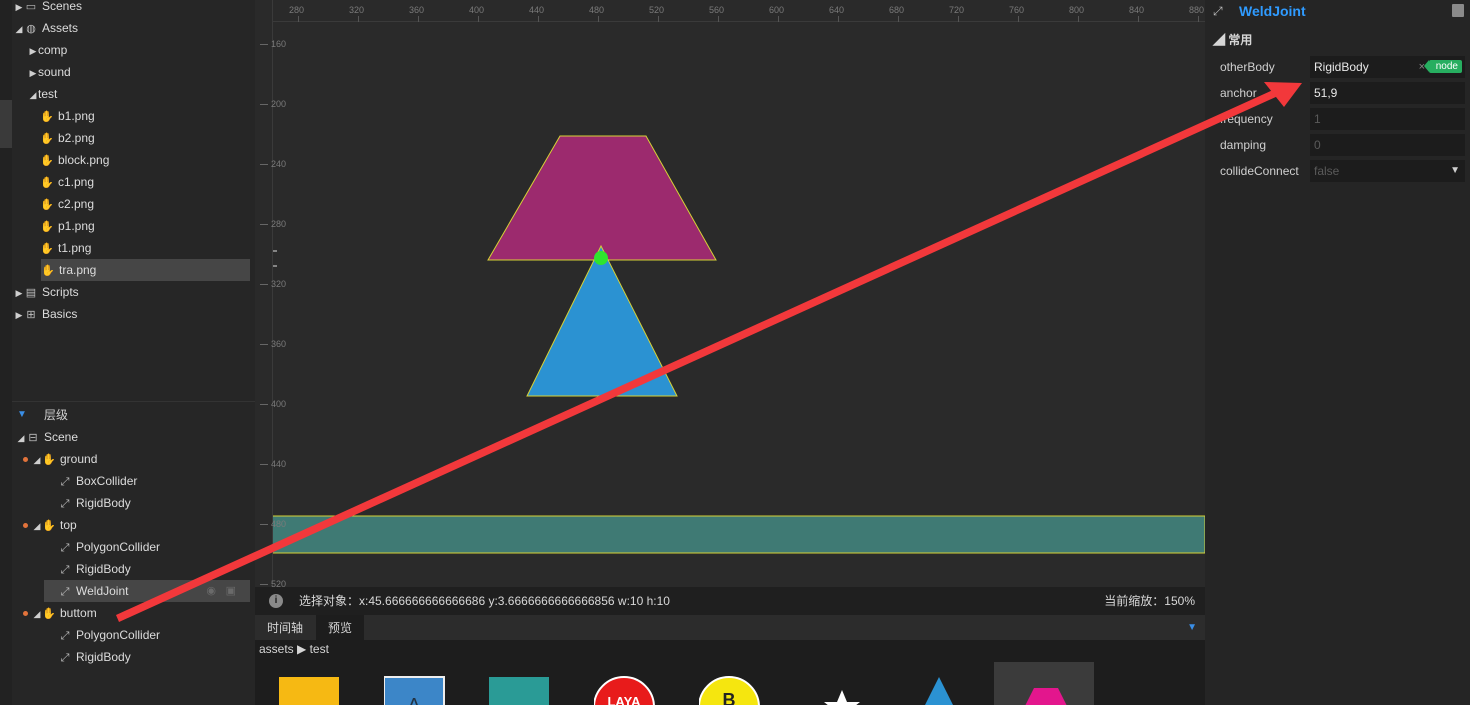  What do you see at coordinates (329, 683) in the screenshot?
I see `asset-thumb-yellow-square` at bounding box center [329, 683].